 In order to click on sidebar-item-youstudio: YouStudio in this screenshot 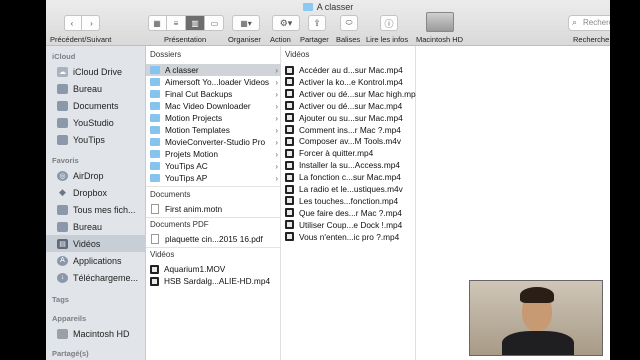, I will do `click(96, 122)`.